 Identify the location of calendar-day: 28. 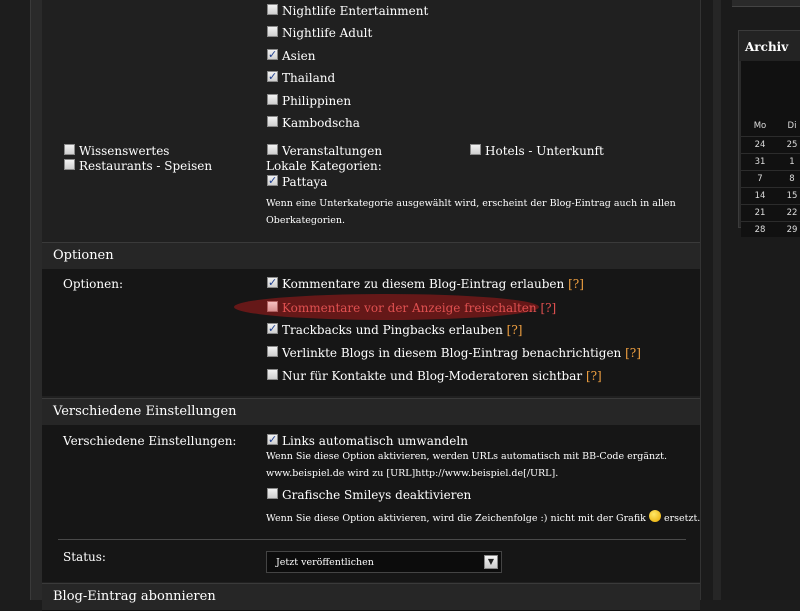
(760, 230).